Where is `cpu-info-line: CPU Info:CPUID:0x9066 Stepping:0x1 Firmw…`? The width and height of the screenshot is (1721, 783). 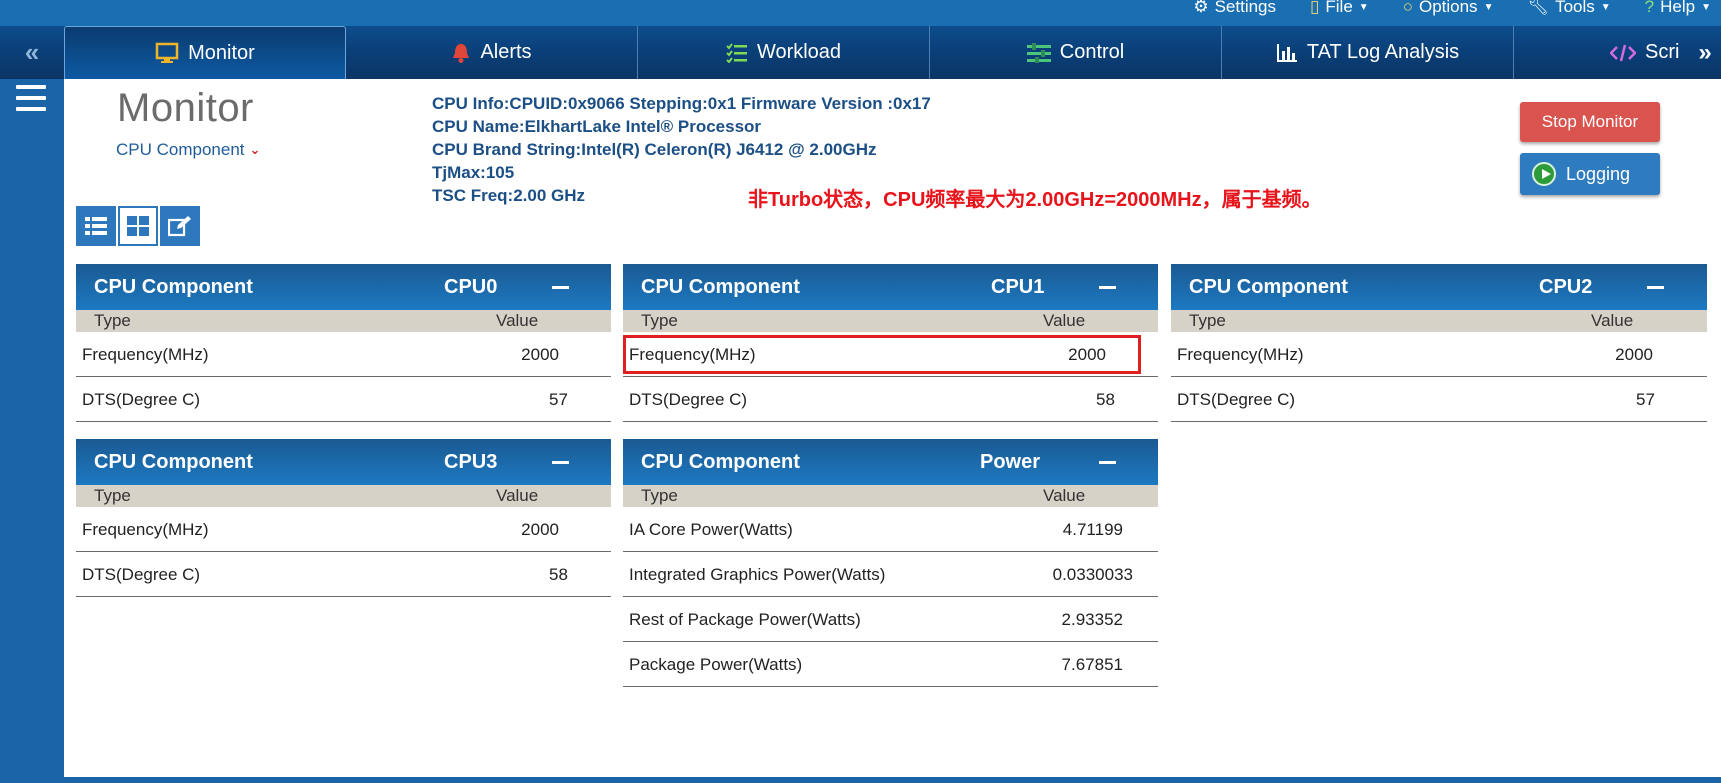
cpu-info-line: CPU Info:CPUID:0x9066 Stepping:0x1 Firmw… is located at coordinates (681, 103).